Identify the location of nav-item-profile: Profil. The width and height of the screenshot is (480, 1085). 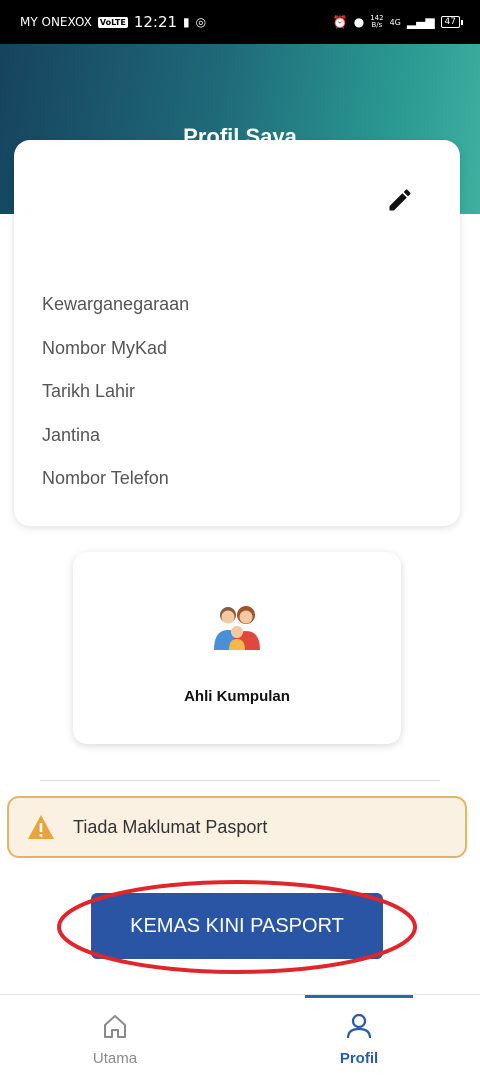
(359, 1040).